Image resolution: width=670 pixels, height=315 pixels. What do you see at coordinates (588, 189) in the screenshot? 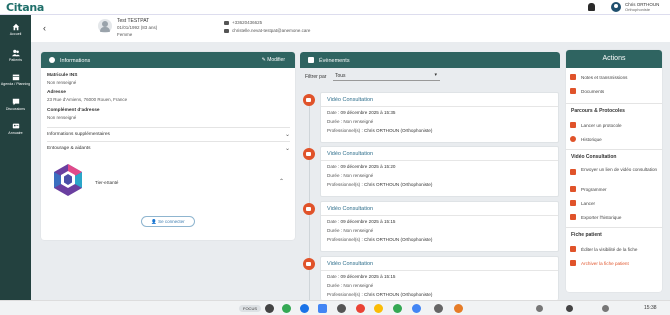
I see `programmer-action: Programmer` at bounding box center [588, 189].